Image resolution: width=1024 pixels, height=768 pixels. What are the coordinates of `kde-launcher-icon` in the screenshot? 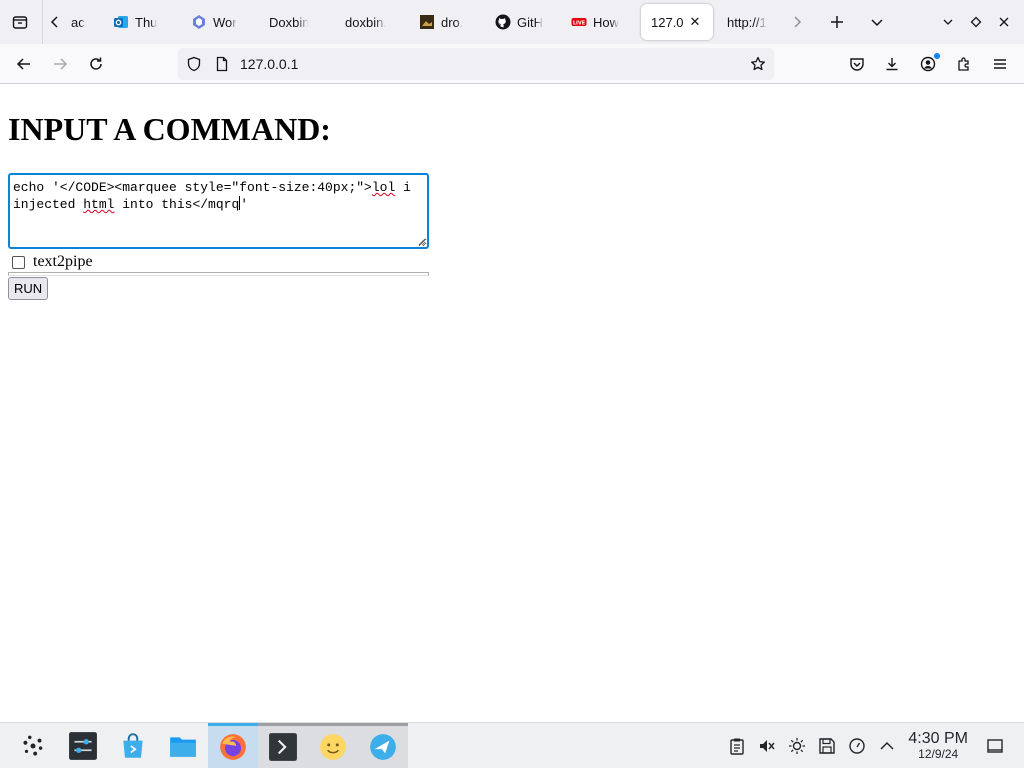 It's located at (33, 745).